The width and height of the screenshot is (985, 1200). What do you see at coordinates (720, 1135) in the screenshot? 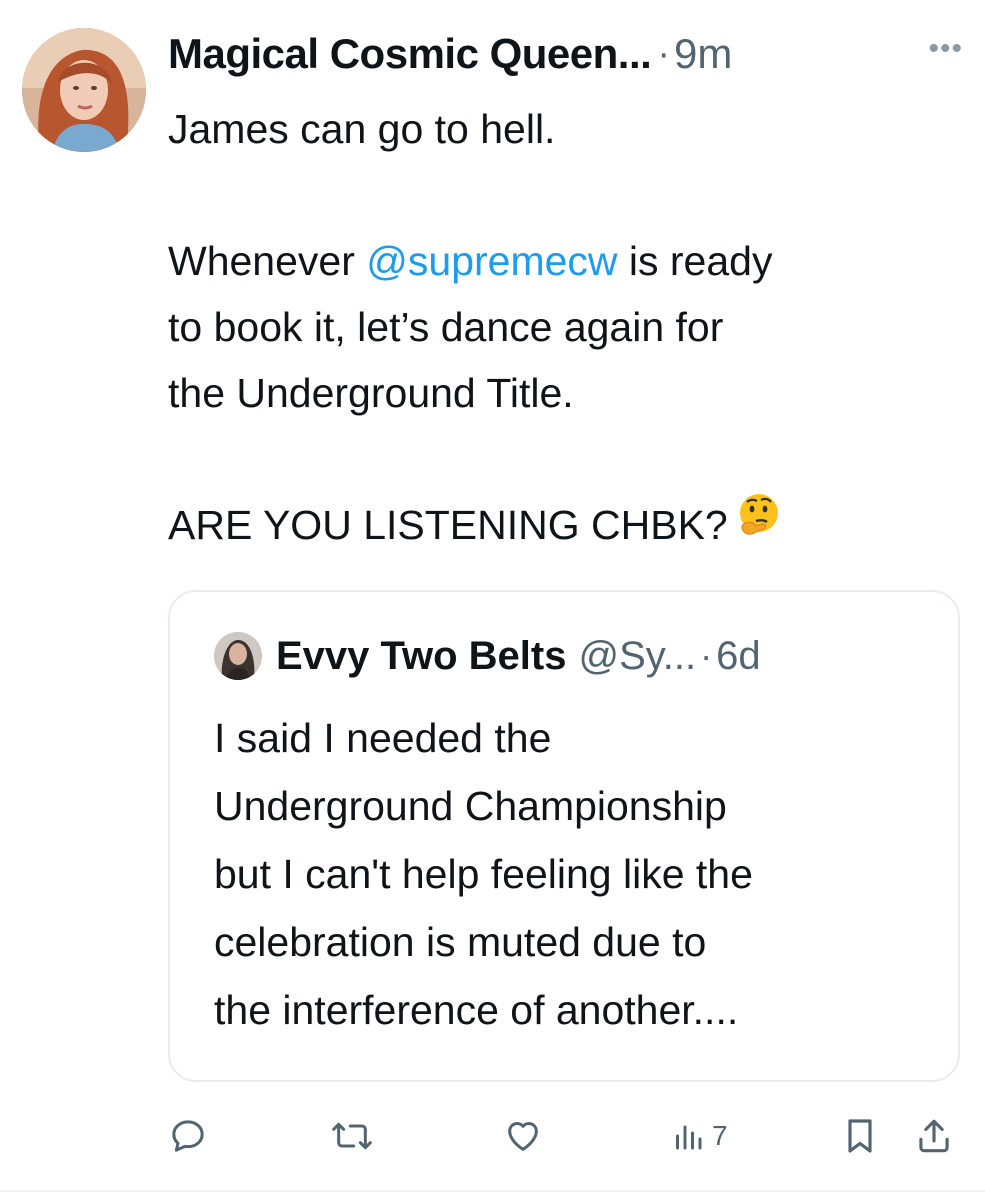
I see `views-count: 7` at bounding box center [720, 1135].